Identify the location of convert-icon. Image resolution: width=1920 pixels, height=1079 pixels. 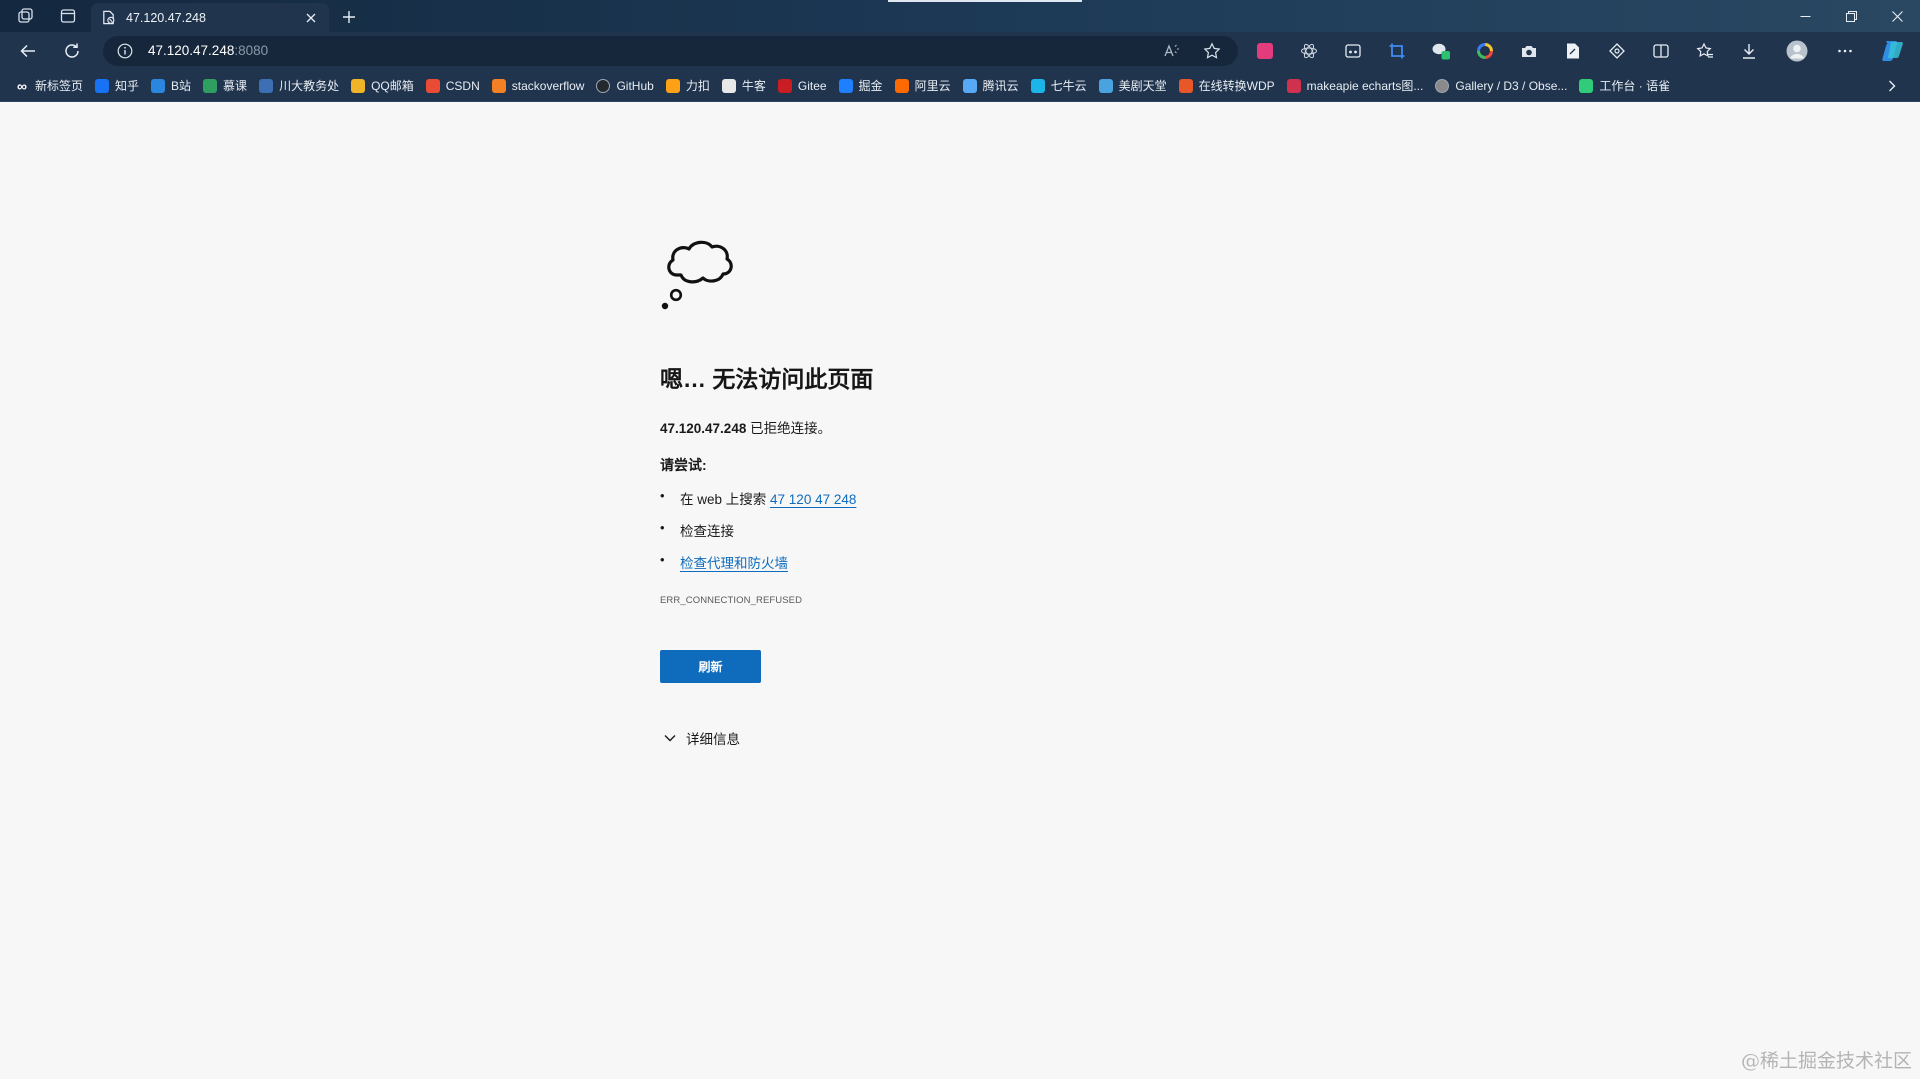
(1185, 85).